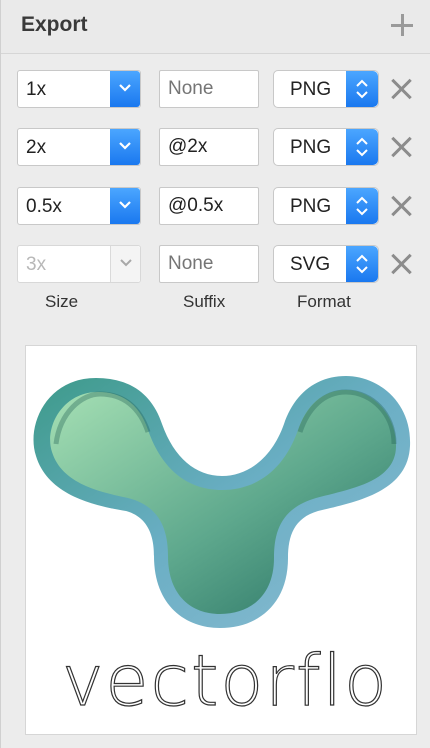 Image resolution: width=430 pixels, height=748 pixels. Describe the element at coordinates (79, 89) in the screenshot. I see `size-select: 1x` at that location.